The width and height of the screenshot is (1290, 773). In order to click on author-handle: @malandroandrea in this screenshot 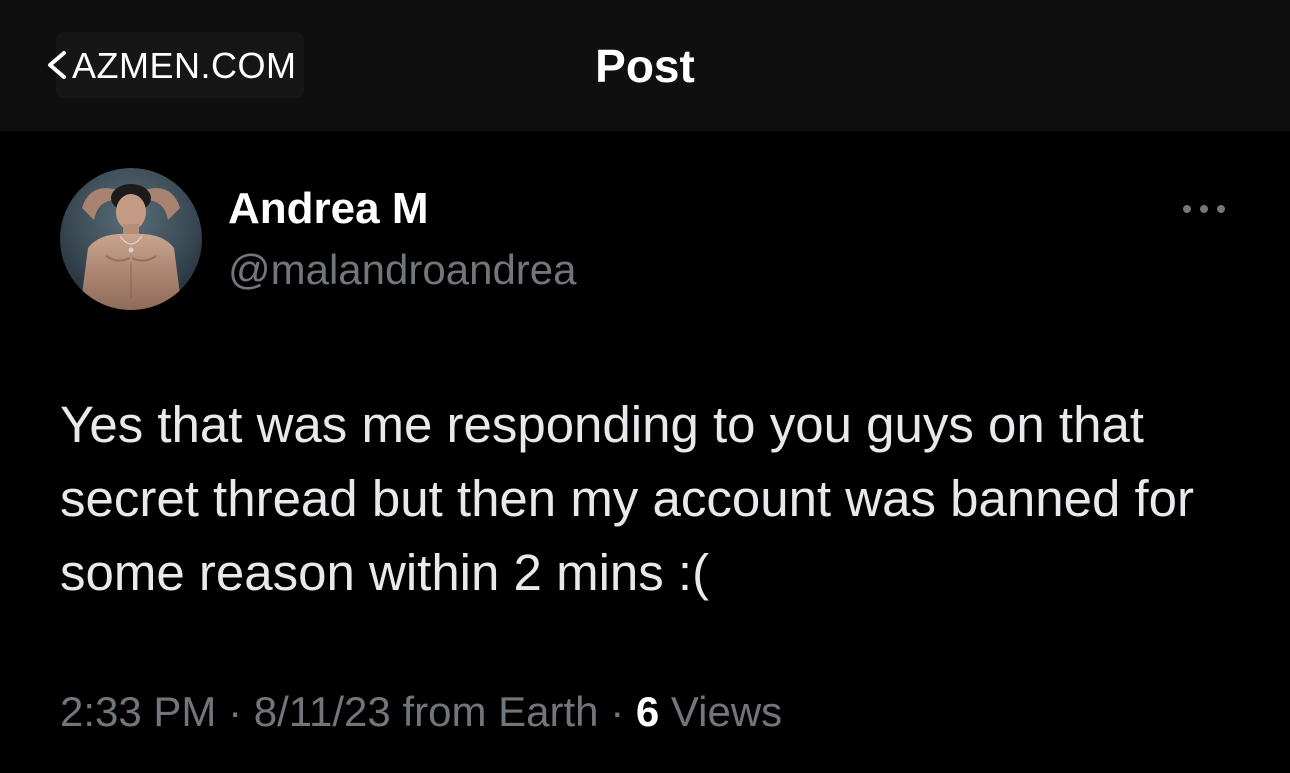, I will do `click(402, 270)`.